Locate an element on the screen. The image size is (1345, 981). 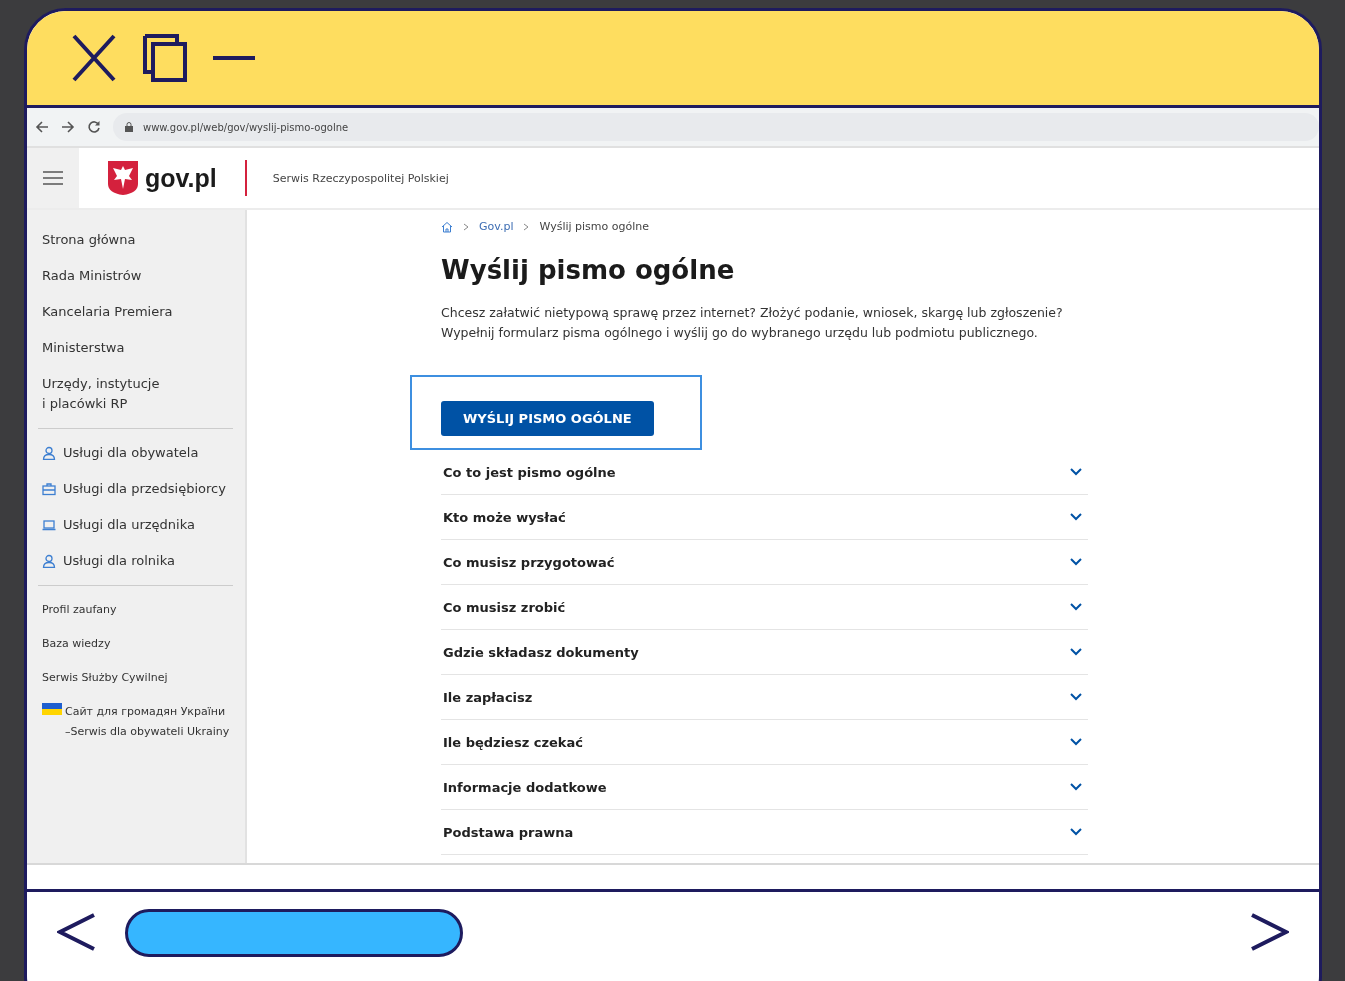
site-tagline: Serwis Rzeczypospolitej Polskiej is located at coordinates (360, 178).